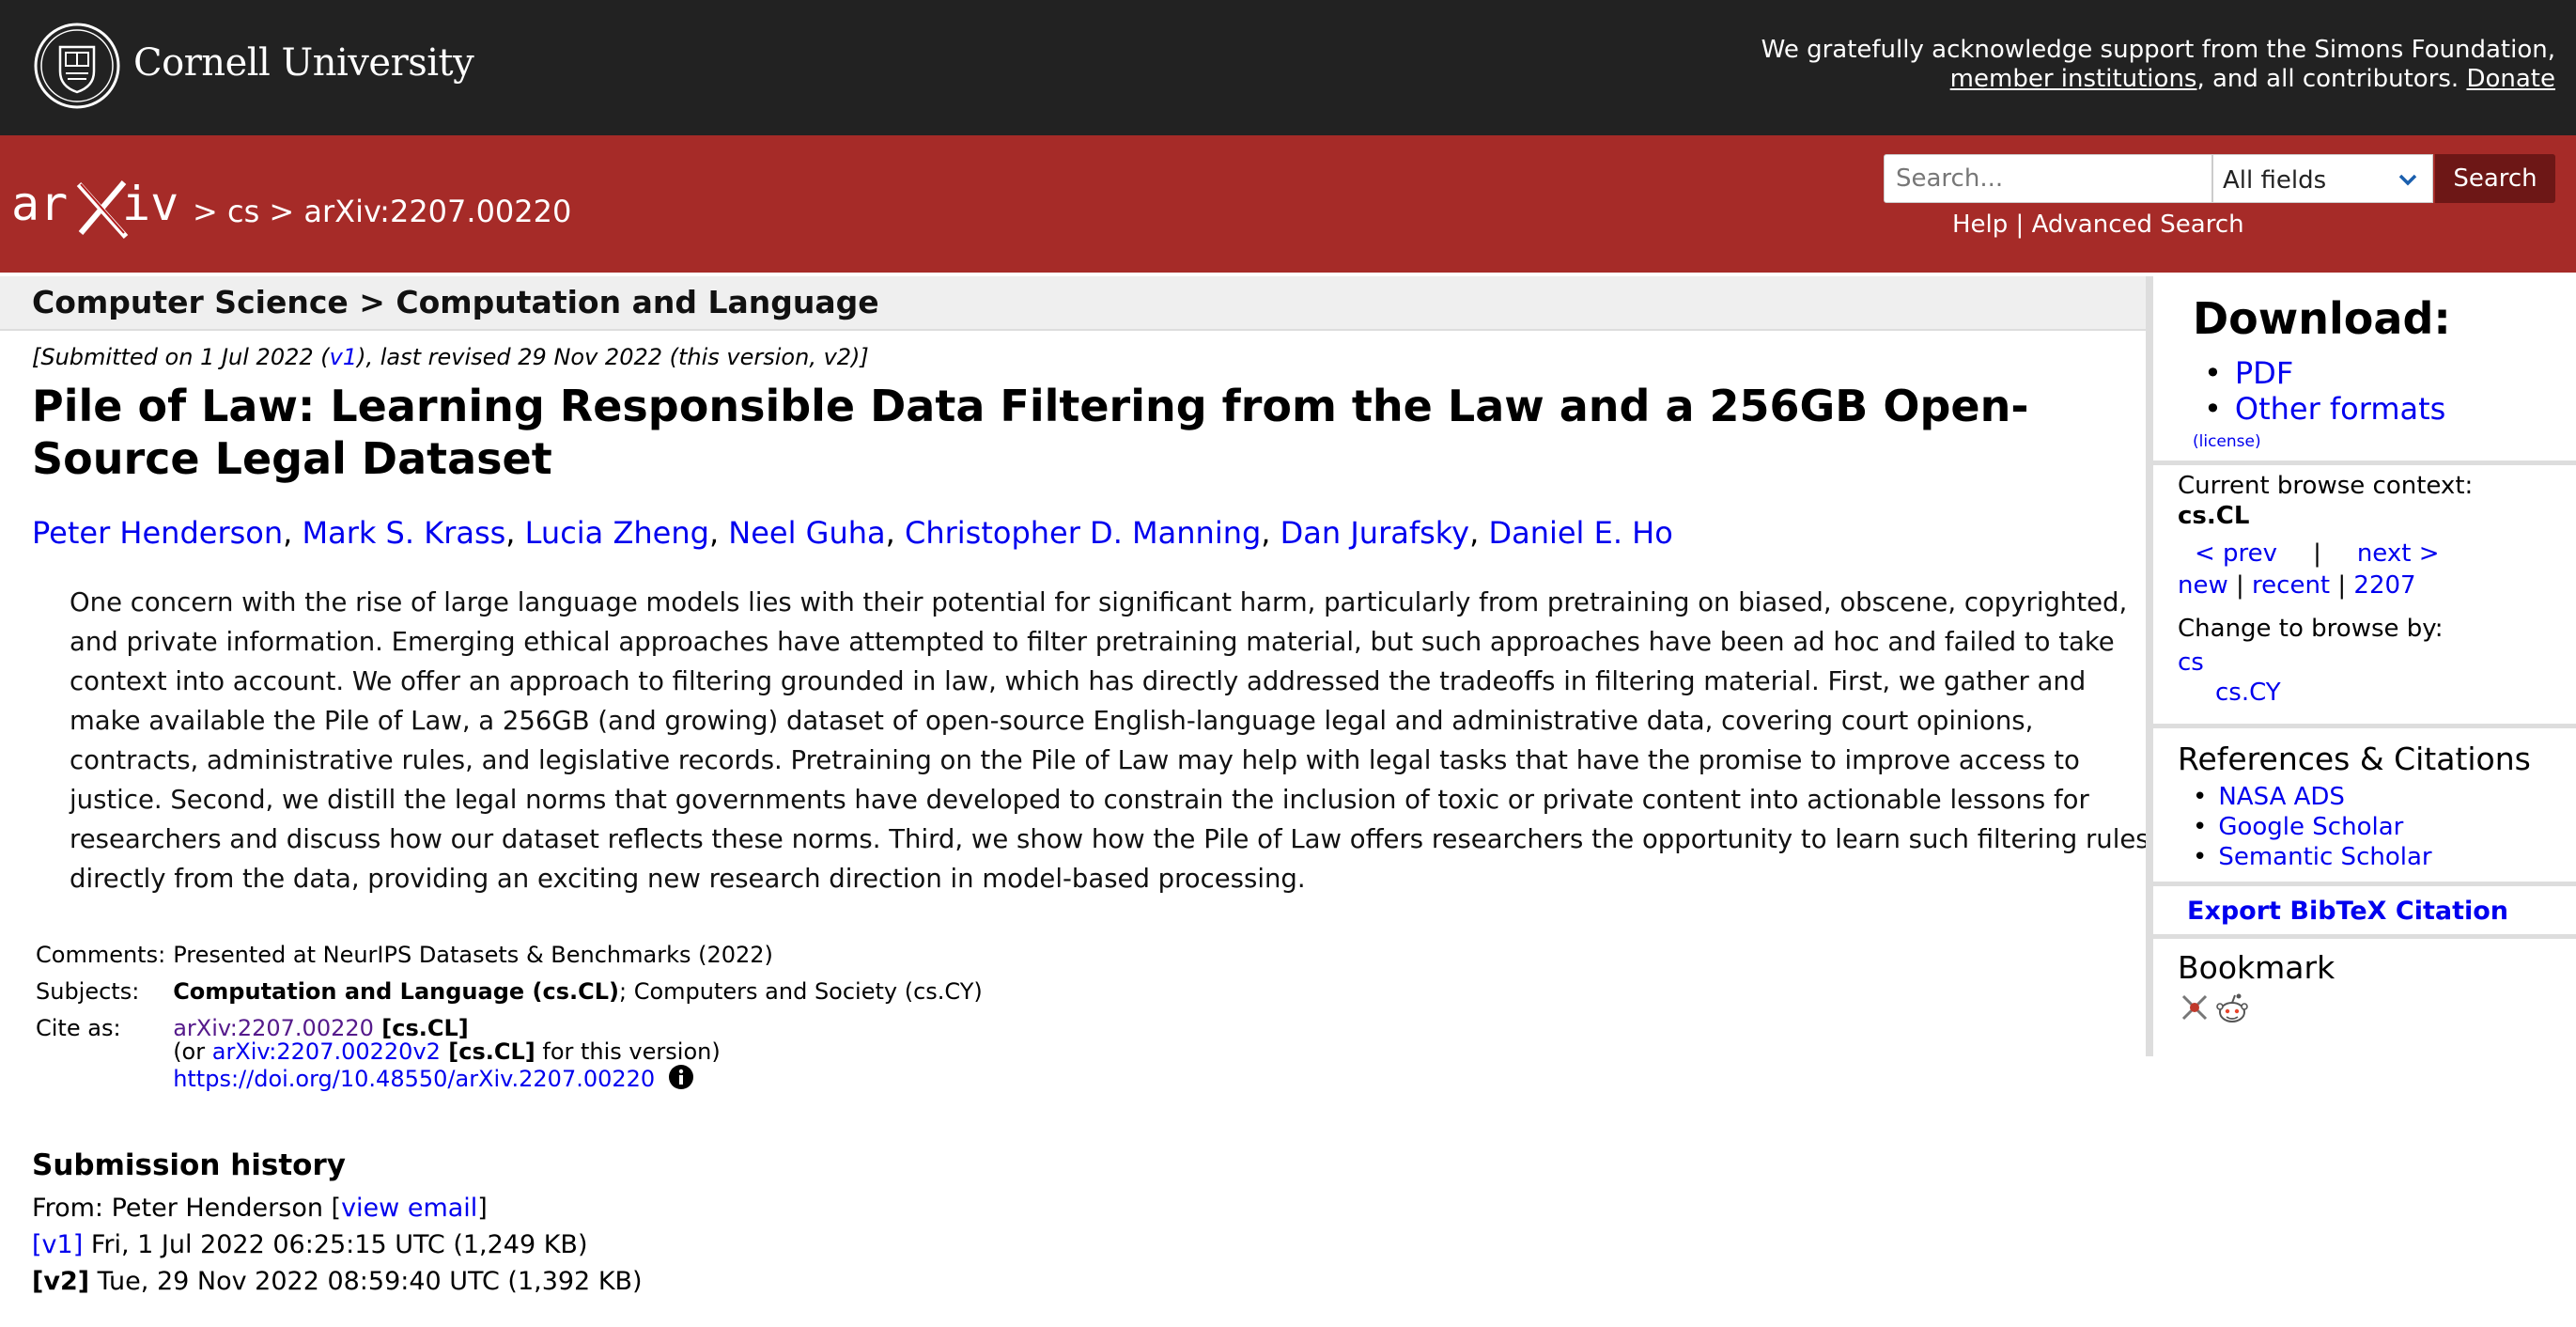  I want to click on author-link: Mark S. Krass, so click(404, 533).